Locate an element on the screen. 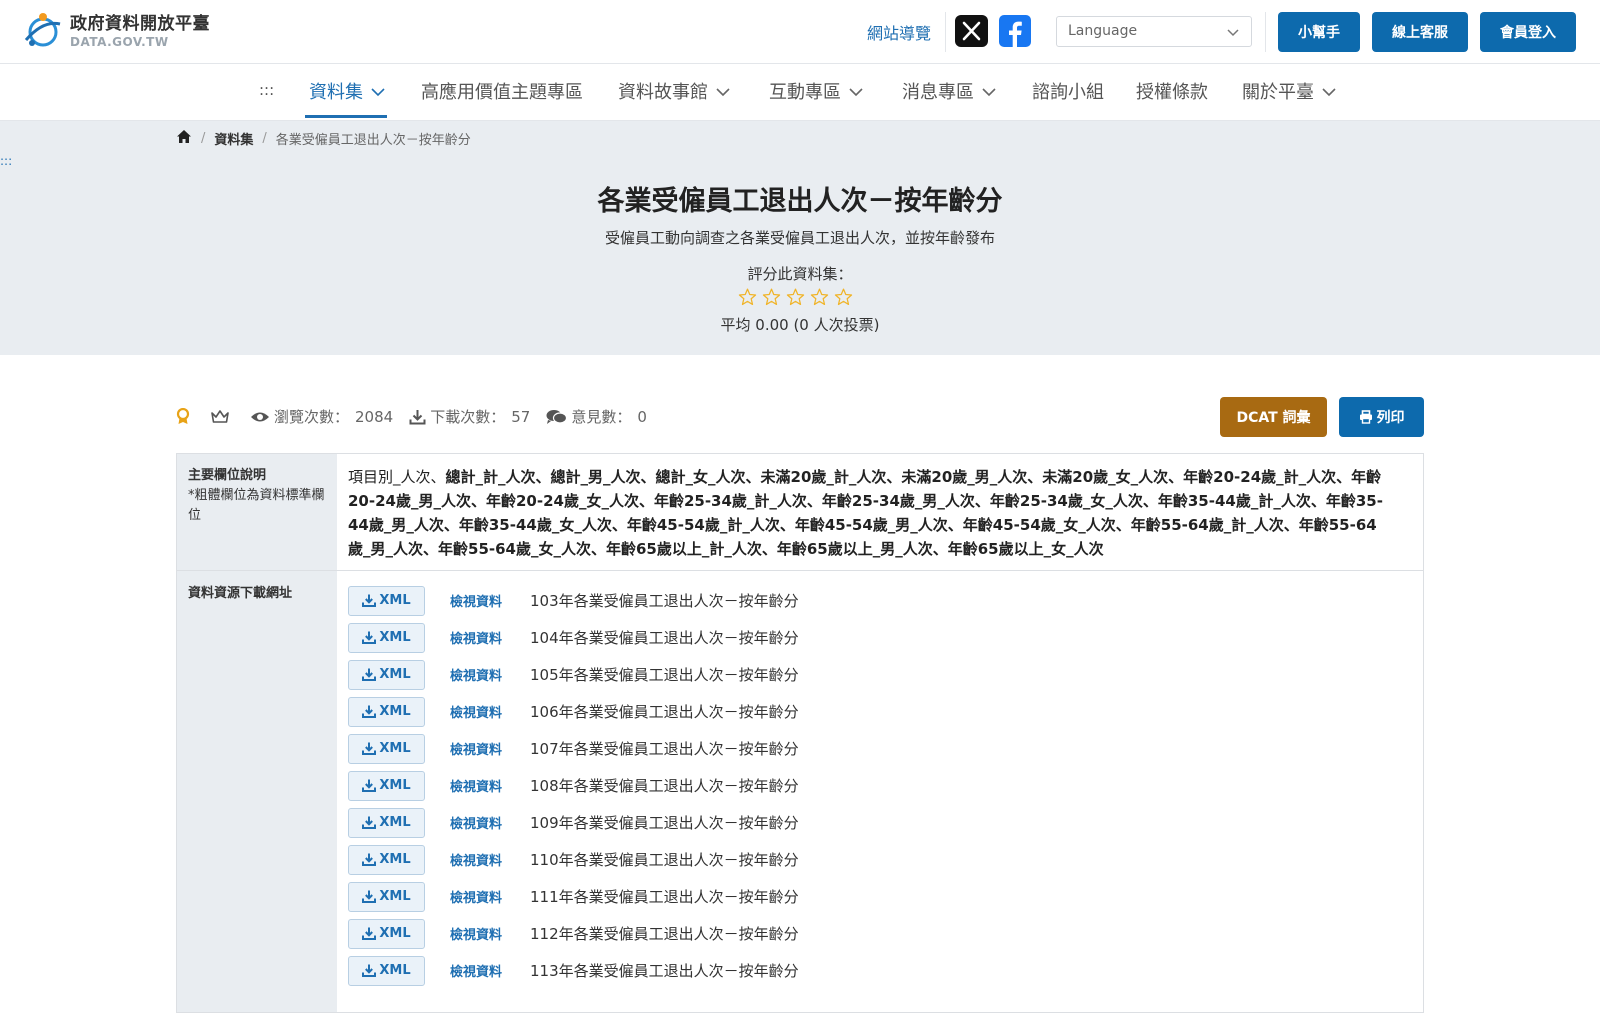 The image size is (1600, 1013). member-login-button: 會員登入 is located at coordinates (1528, 32).